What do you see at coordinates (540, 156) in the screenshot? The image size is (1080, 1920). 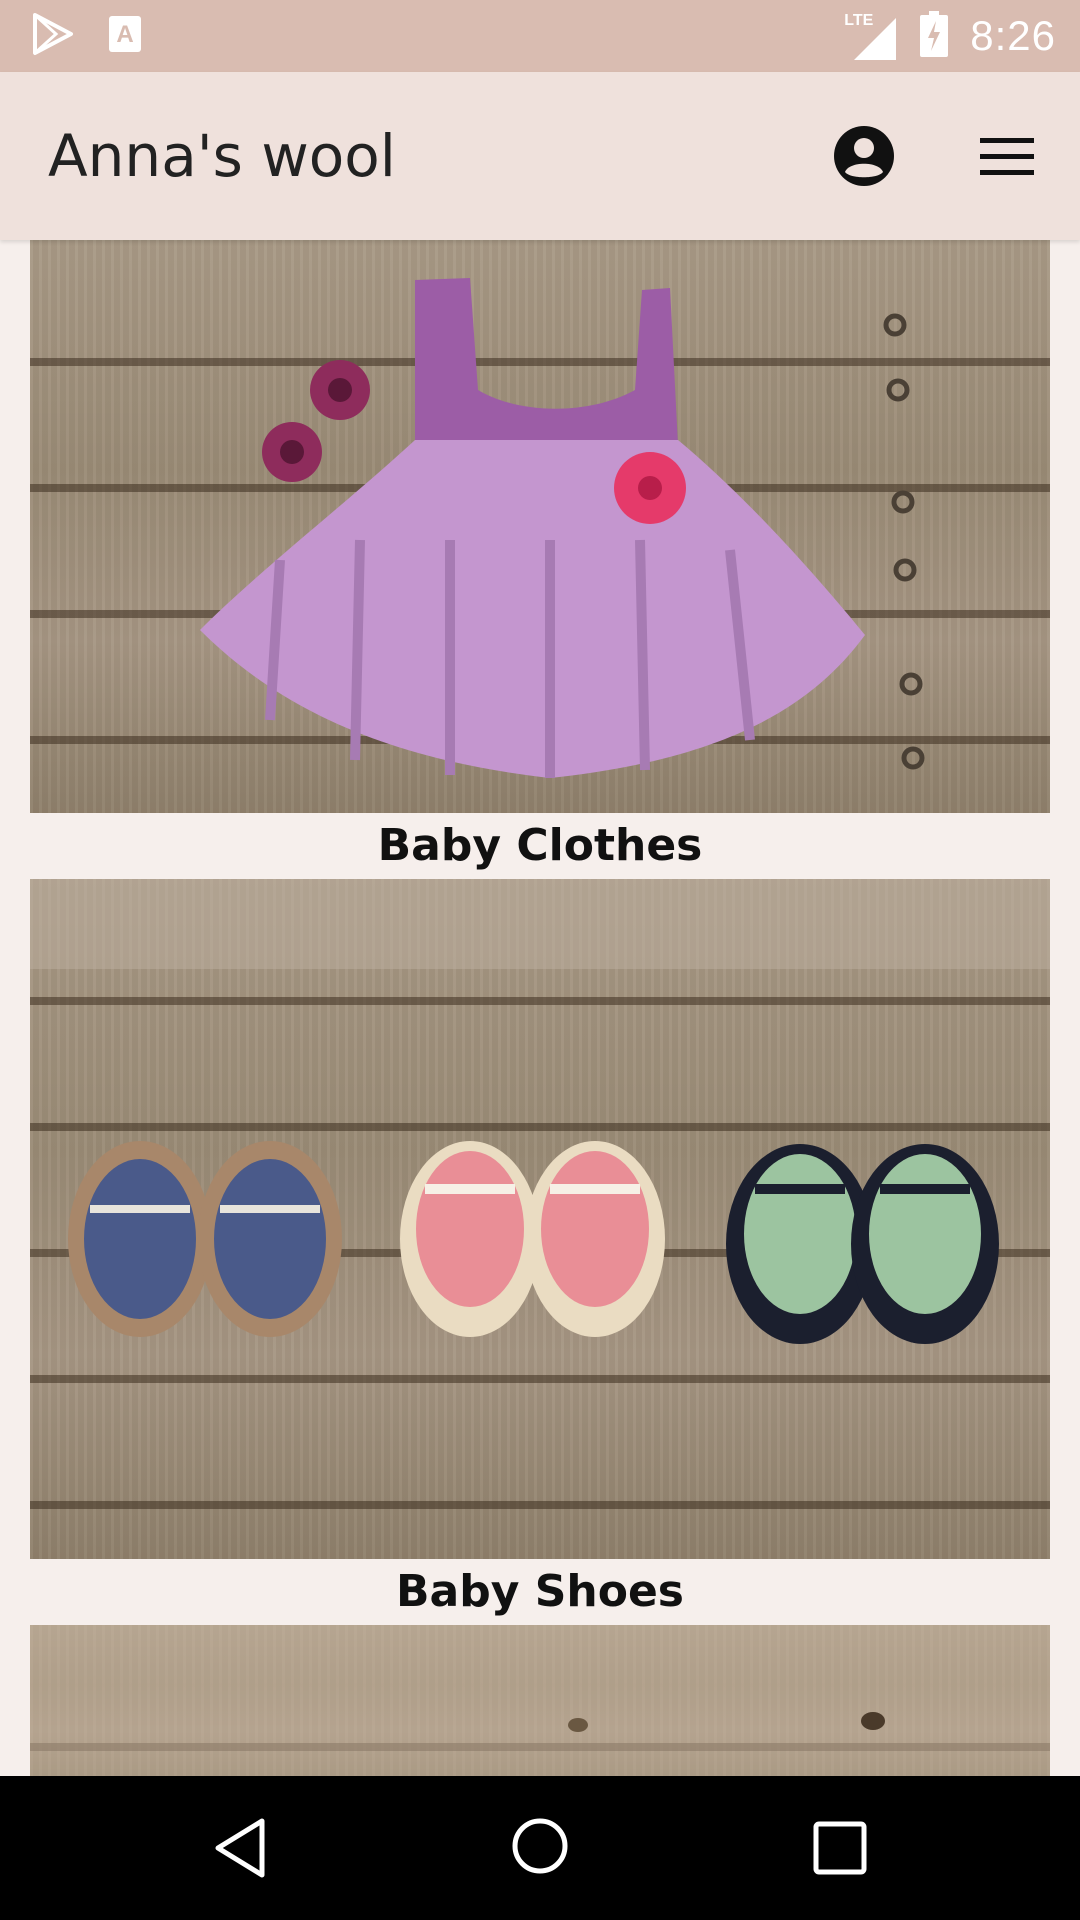 I see `app-bar: Anna's wool` at bounding box center [540, 156].